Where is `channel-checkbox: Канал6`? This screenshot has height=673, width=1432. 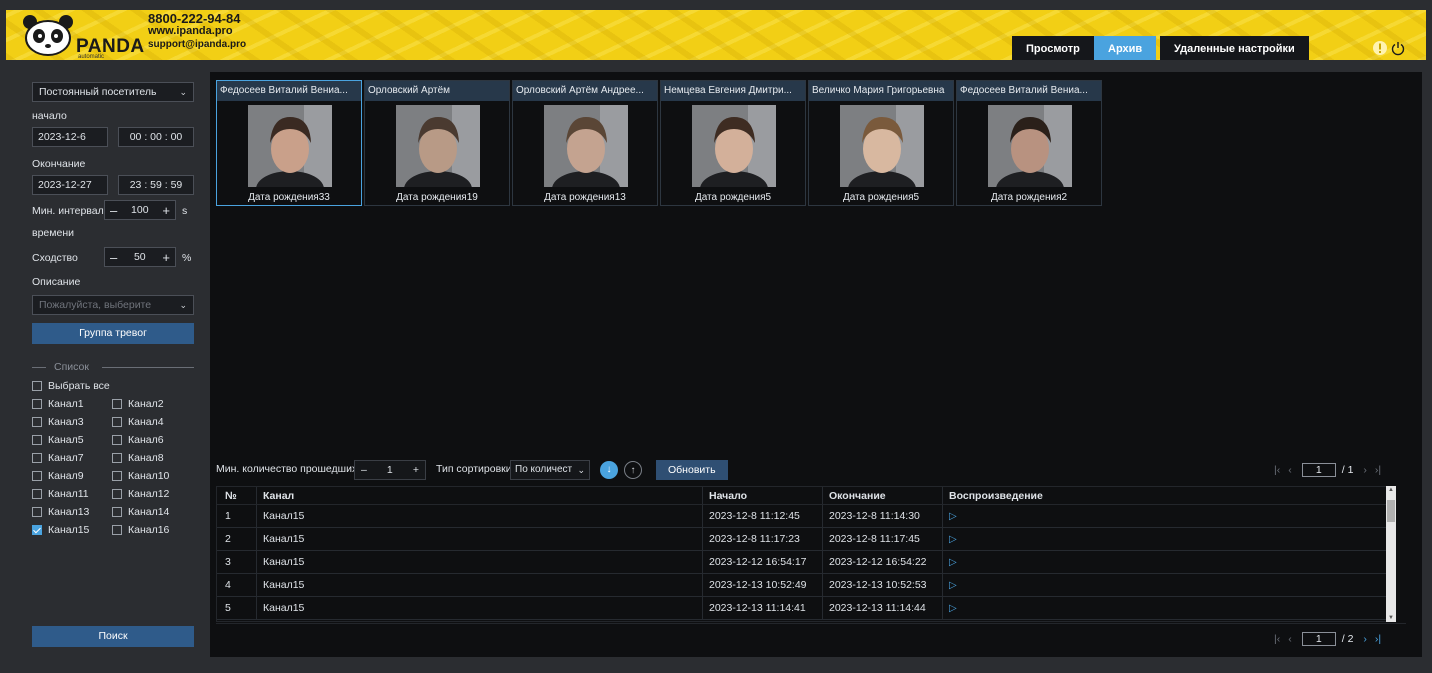 channel-checkbox: Канал6 is located at coordinates (138, 440).